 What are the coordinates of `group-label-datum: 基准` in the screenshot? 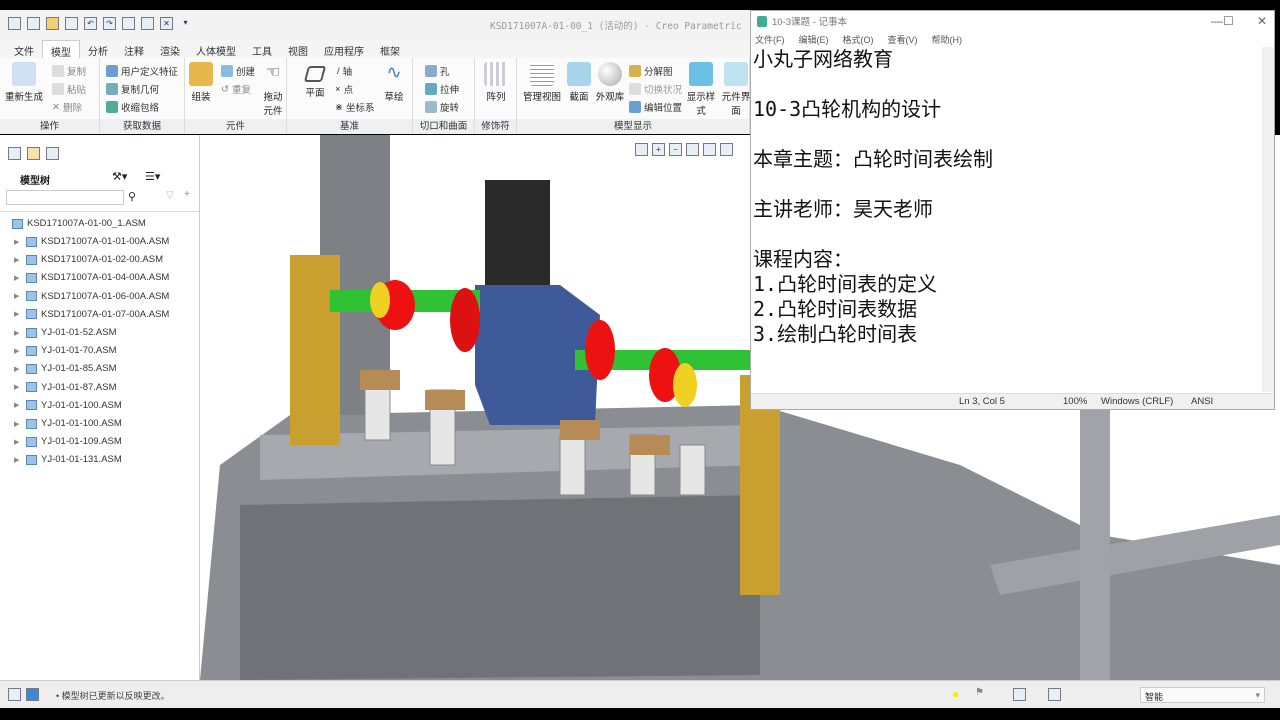 It's located at (349, 126).